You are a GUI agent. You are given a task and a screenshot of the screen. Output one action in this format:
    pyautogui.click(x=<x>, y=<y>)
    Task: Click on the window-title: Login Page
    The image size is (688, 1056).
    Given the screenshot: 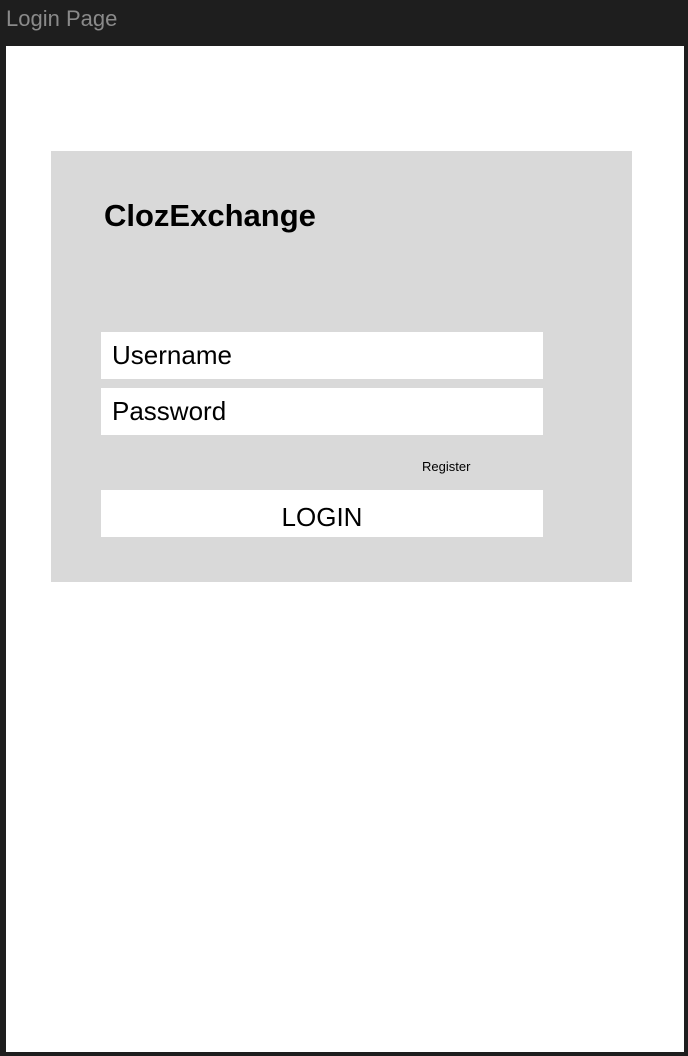 What is the action you would take?
    pyautogui.click(x=62, y=18)
    